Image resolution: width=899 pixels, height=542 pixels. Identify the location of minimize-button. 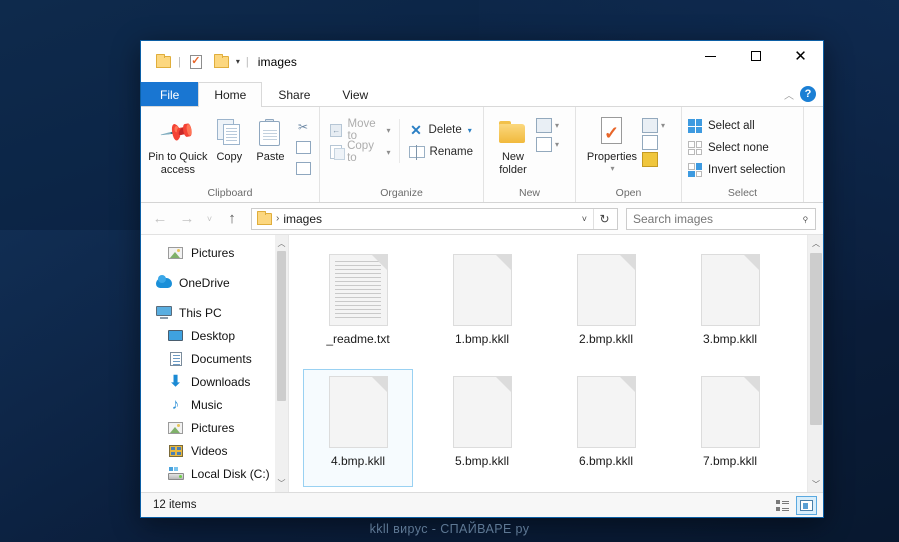
(710, 56).